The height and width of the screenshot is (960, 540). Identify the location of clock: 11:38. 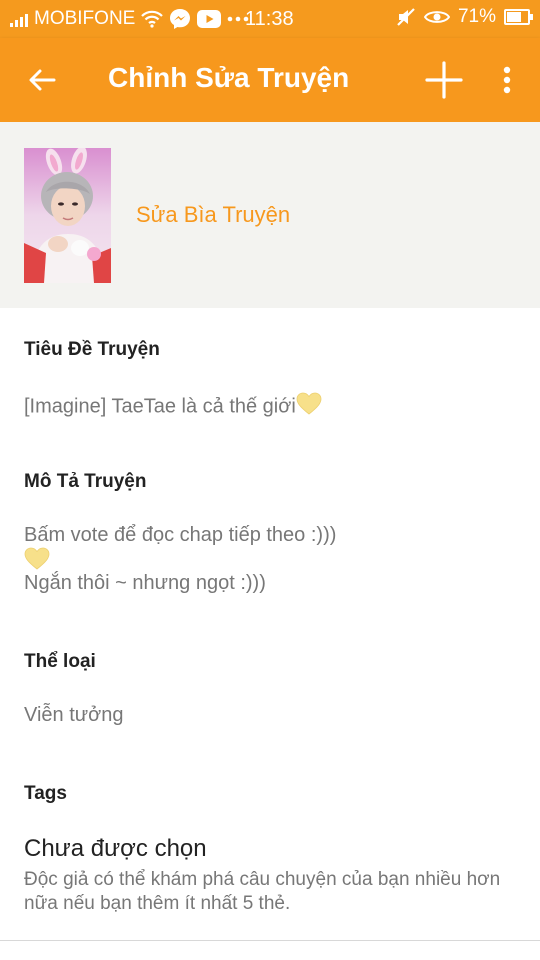
(269, 19).